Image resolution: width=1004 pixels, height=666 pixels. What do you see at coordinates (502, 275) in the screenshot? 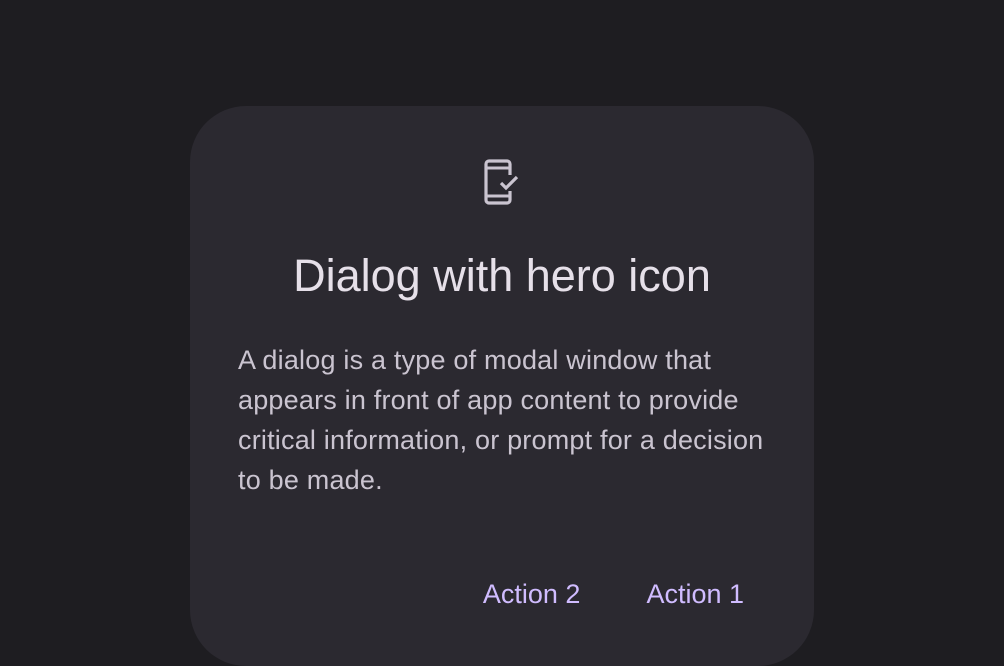
I see `dialog-title: Dialog with hero icon` at bounding box center [502, 275].